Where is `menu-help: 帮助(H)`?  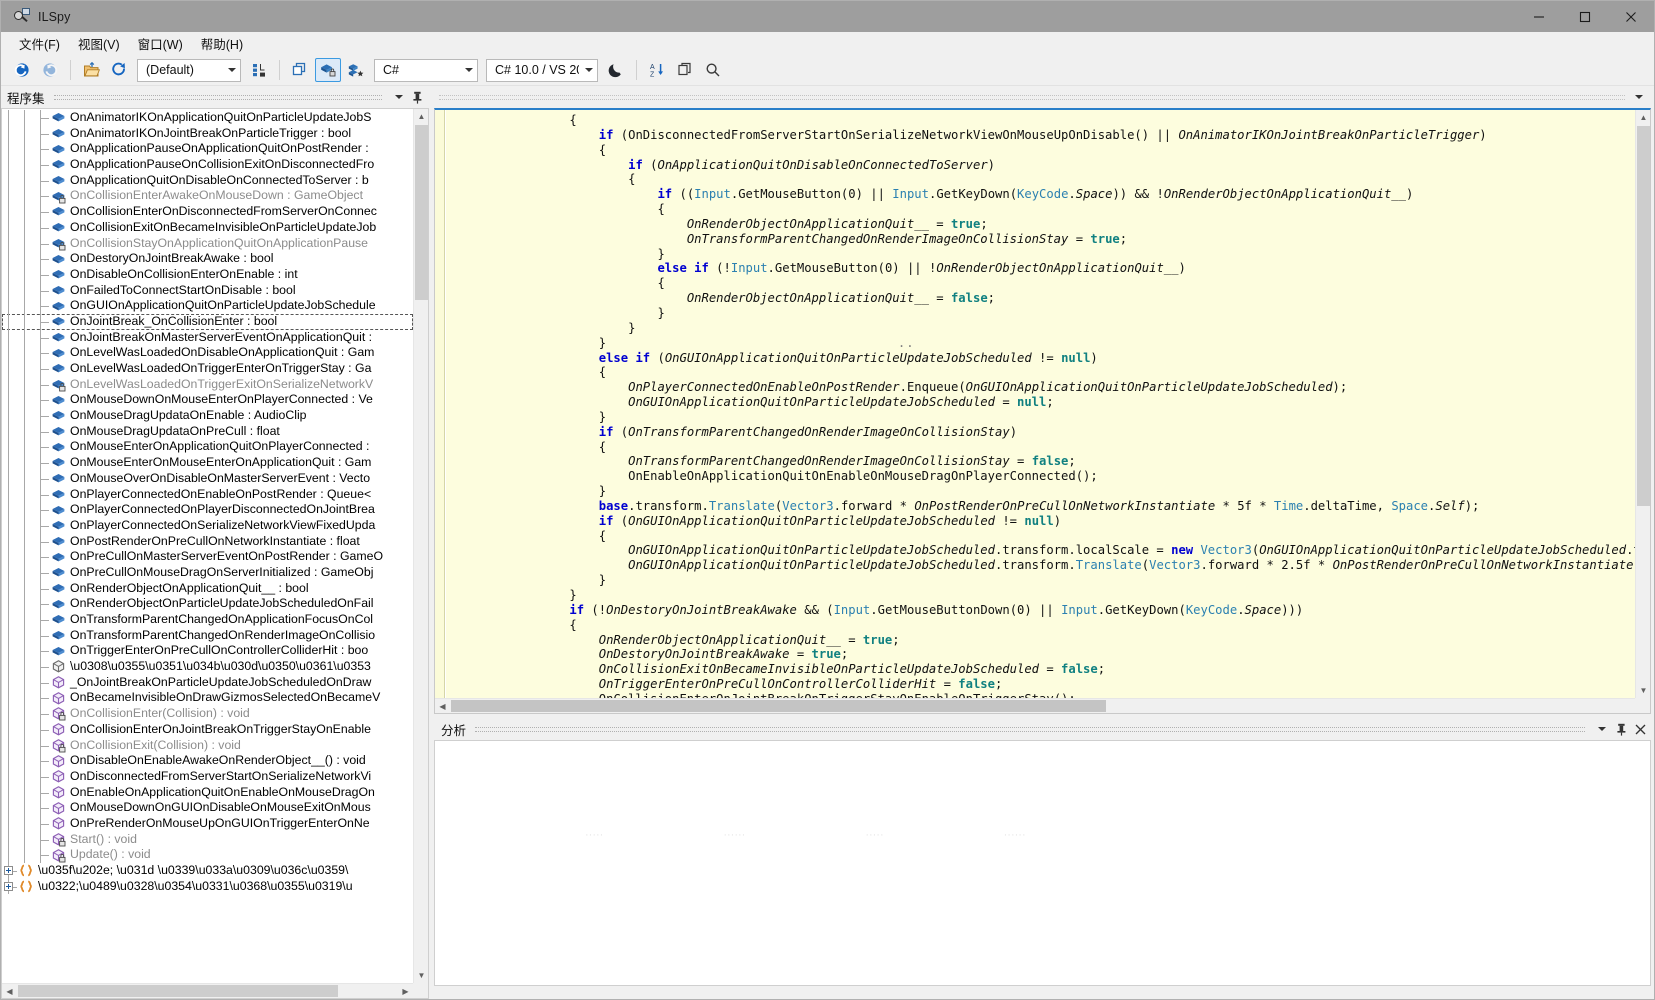 menu-help: 帮助(H) is located at coordinates (222, 43).